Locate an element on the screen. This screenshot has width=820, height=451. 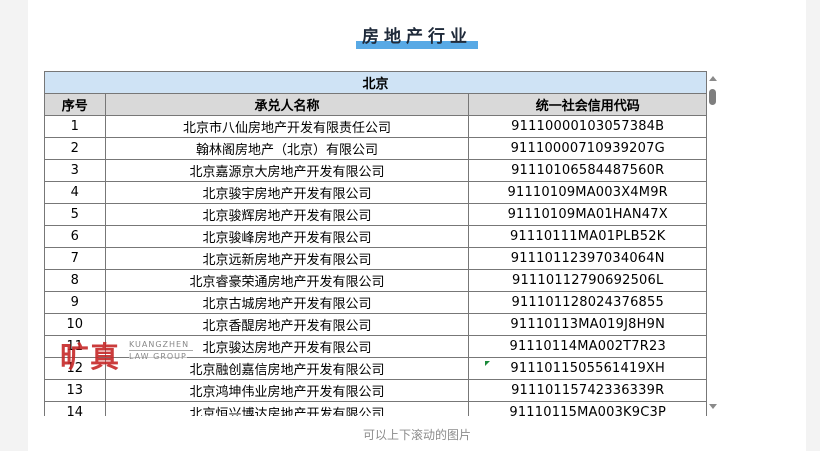
row-number: 7 is located at coordinates (75, 258).